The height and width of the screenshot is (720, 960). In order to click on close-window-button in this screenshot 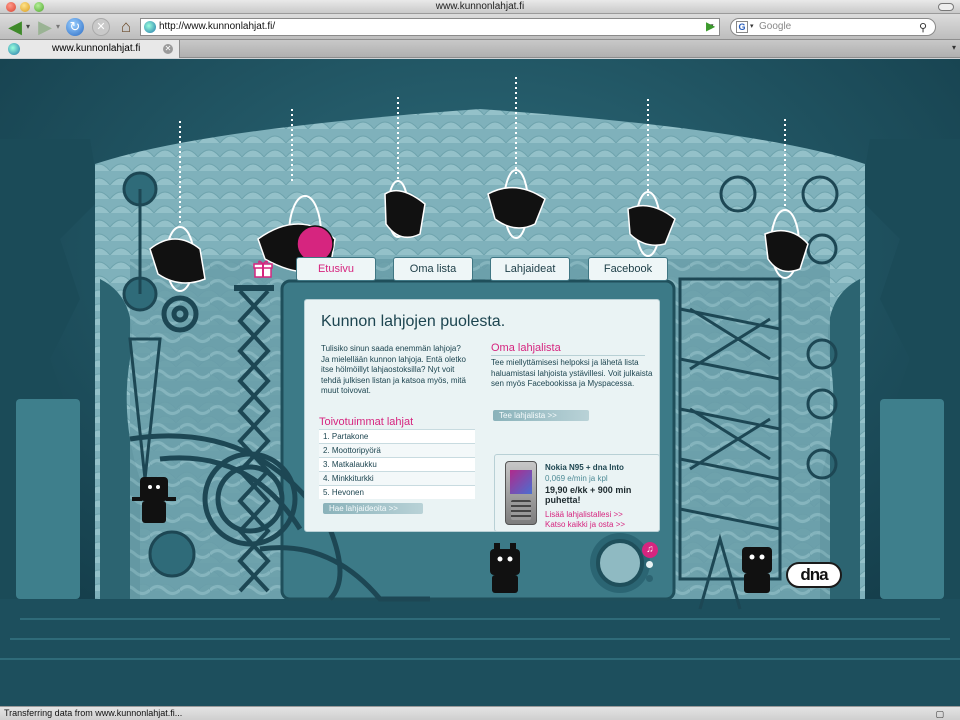, I will do `click(11, 7)`.